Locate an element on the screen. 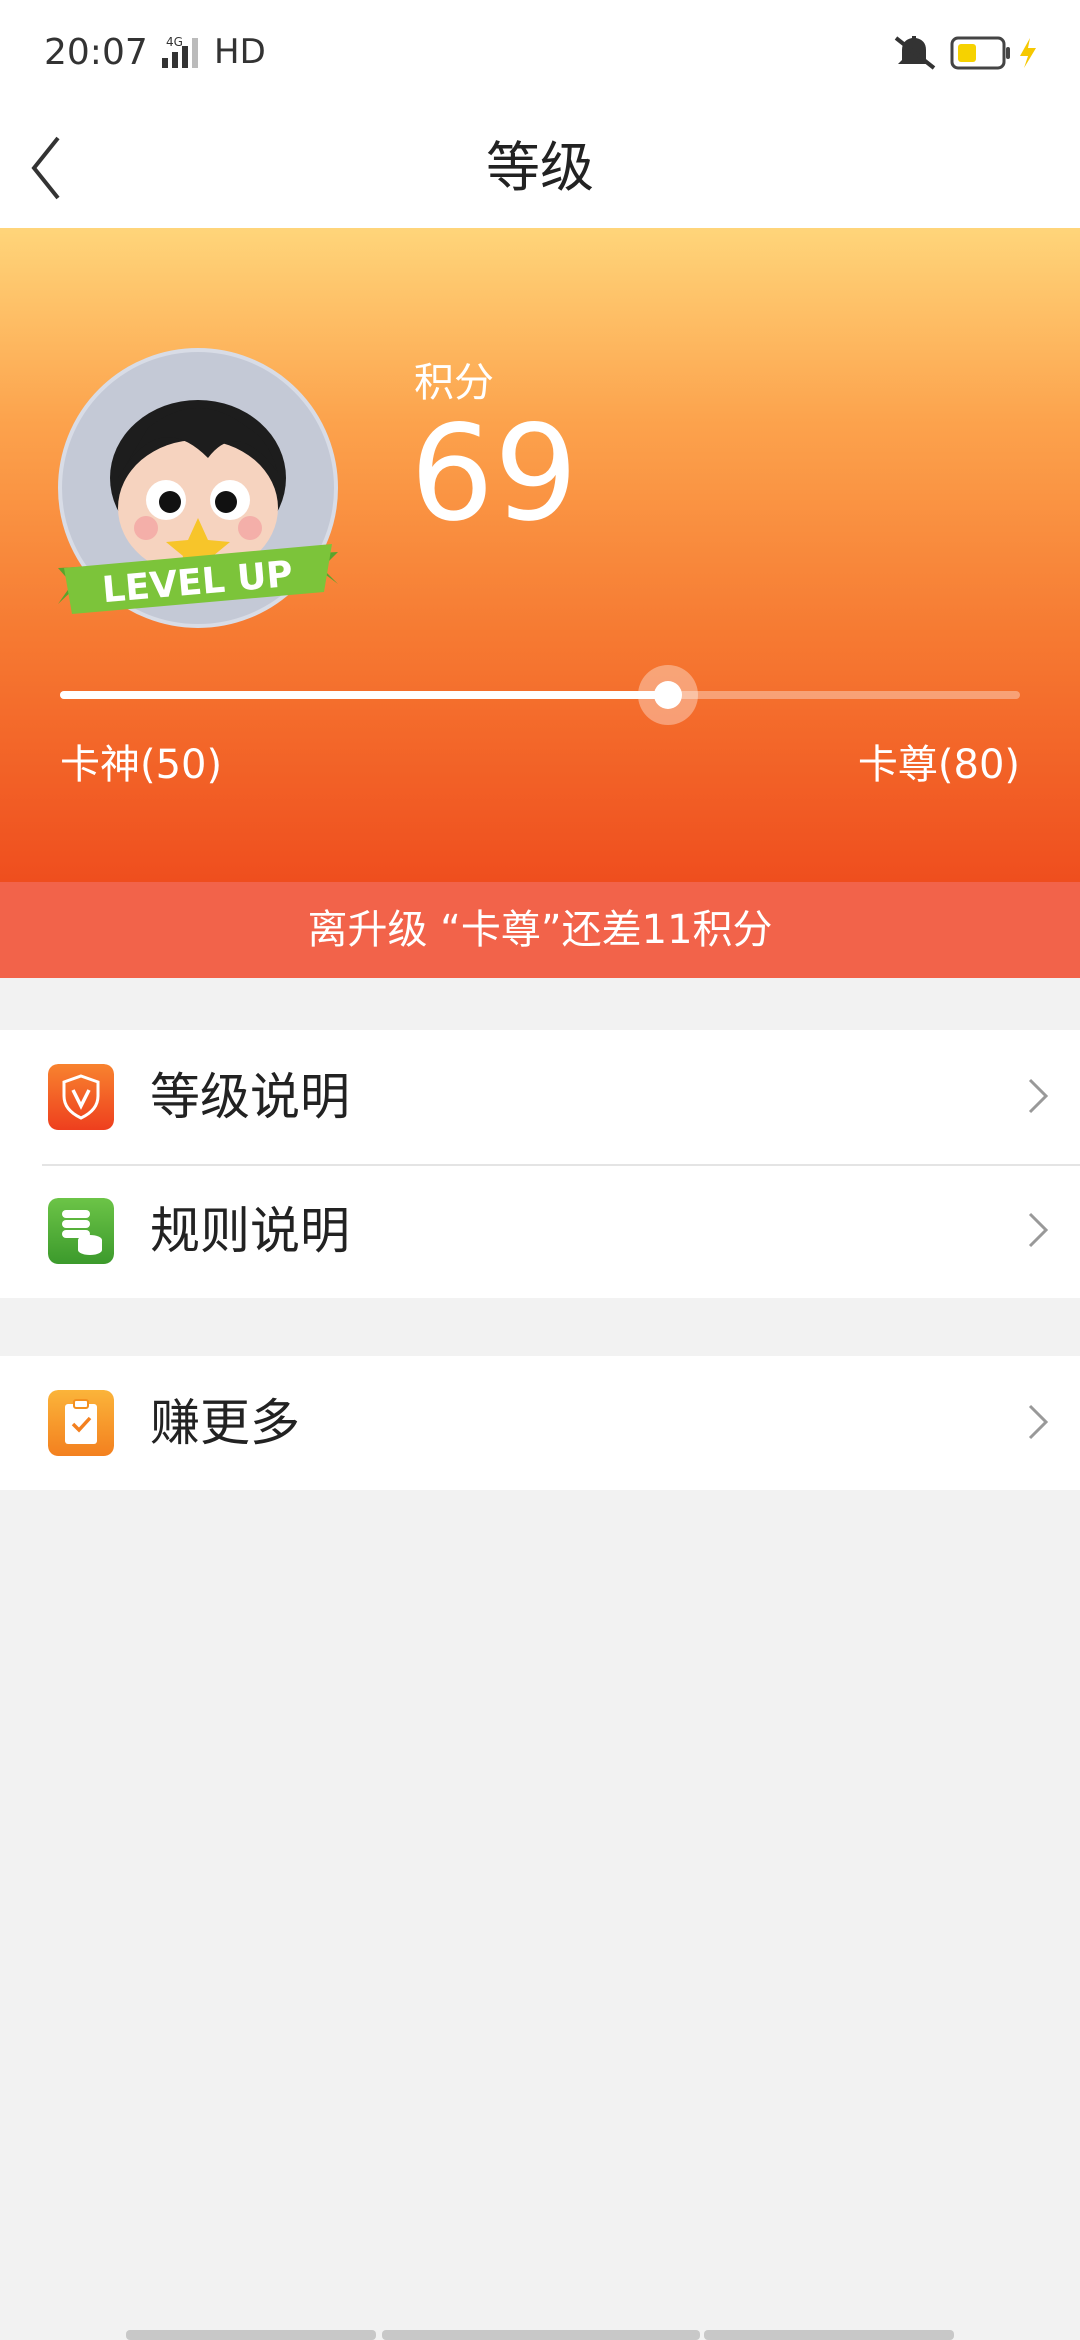 The image size is (1080, 2340). gesture-bar-center is located at coordinates (541, 2335).